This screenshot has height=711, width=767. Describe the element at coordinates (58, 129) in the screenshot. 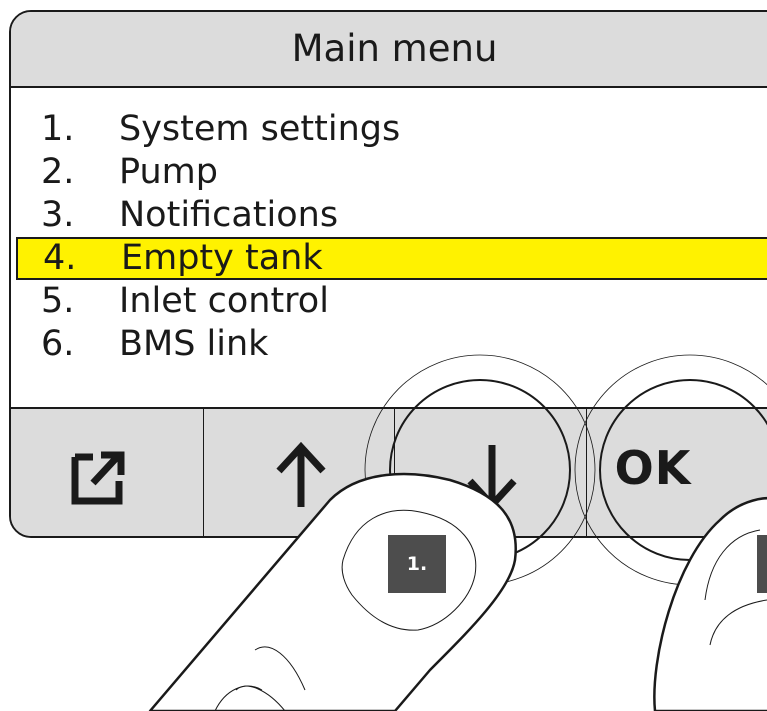

I see `menu-item-number: 1.` at that location.